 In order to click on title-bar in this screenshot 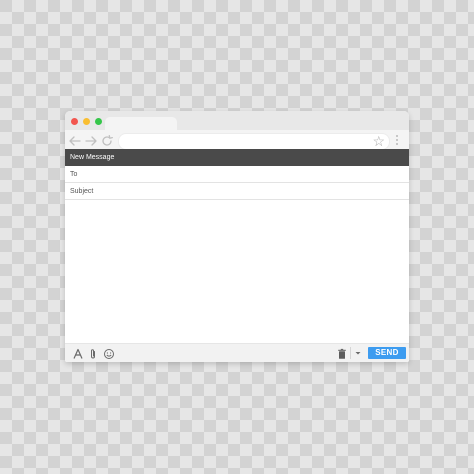, I will do `click(237, 120)`.